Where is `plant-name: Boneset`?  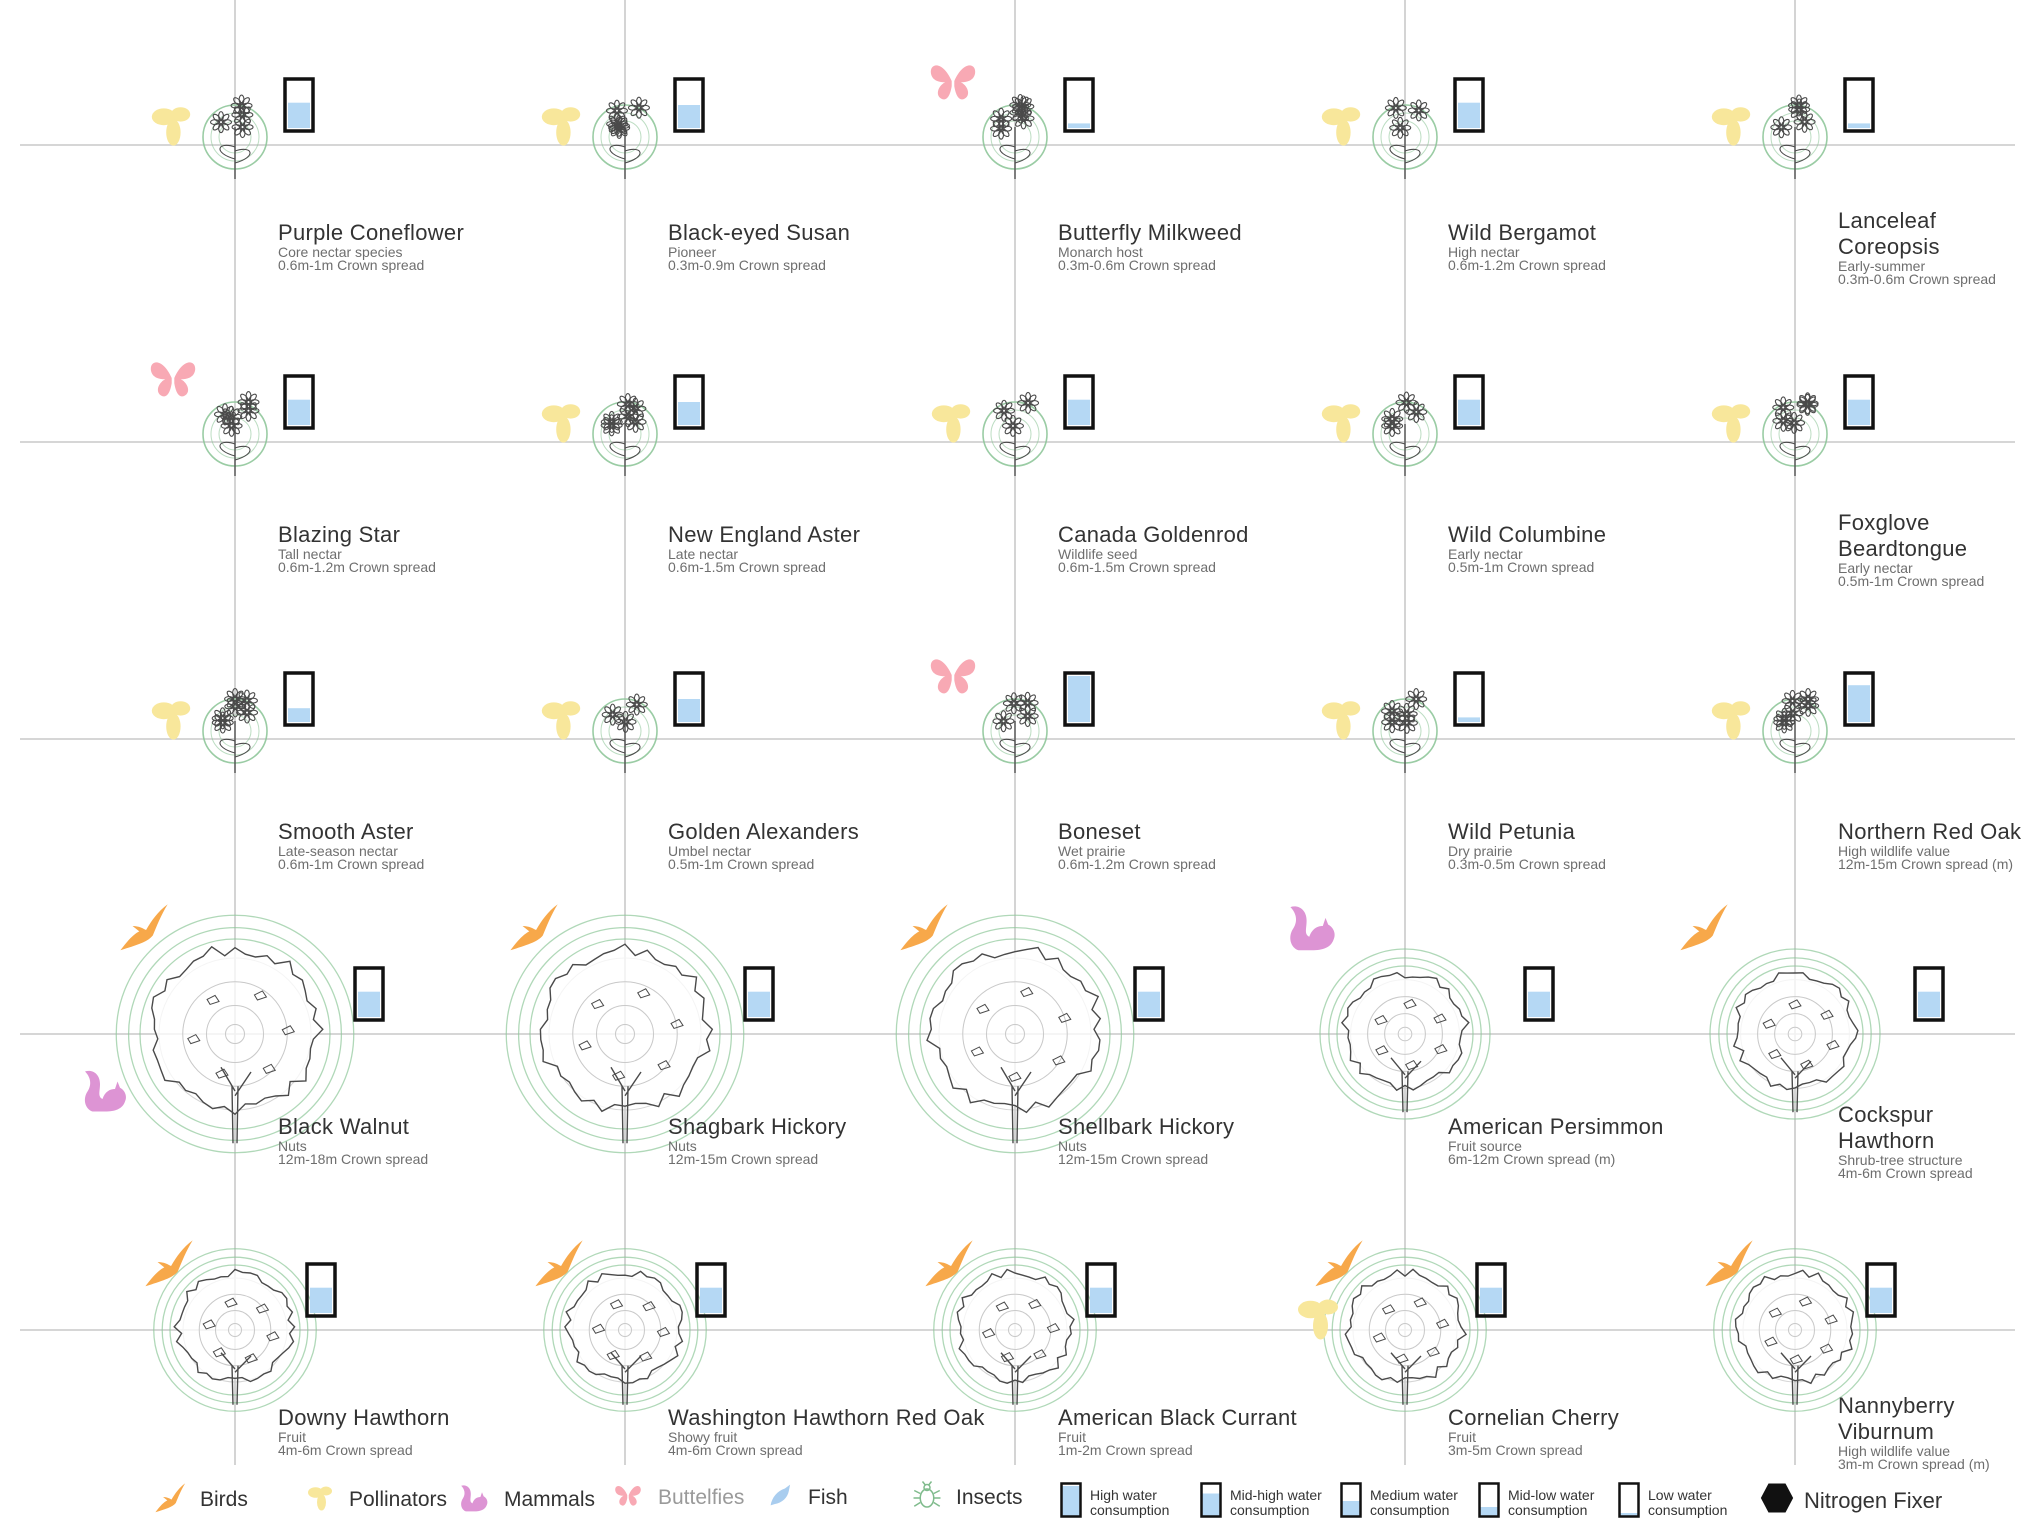 plant-name: Boneset is located at coordinates (1099, 831).